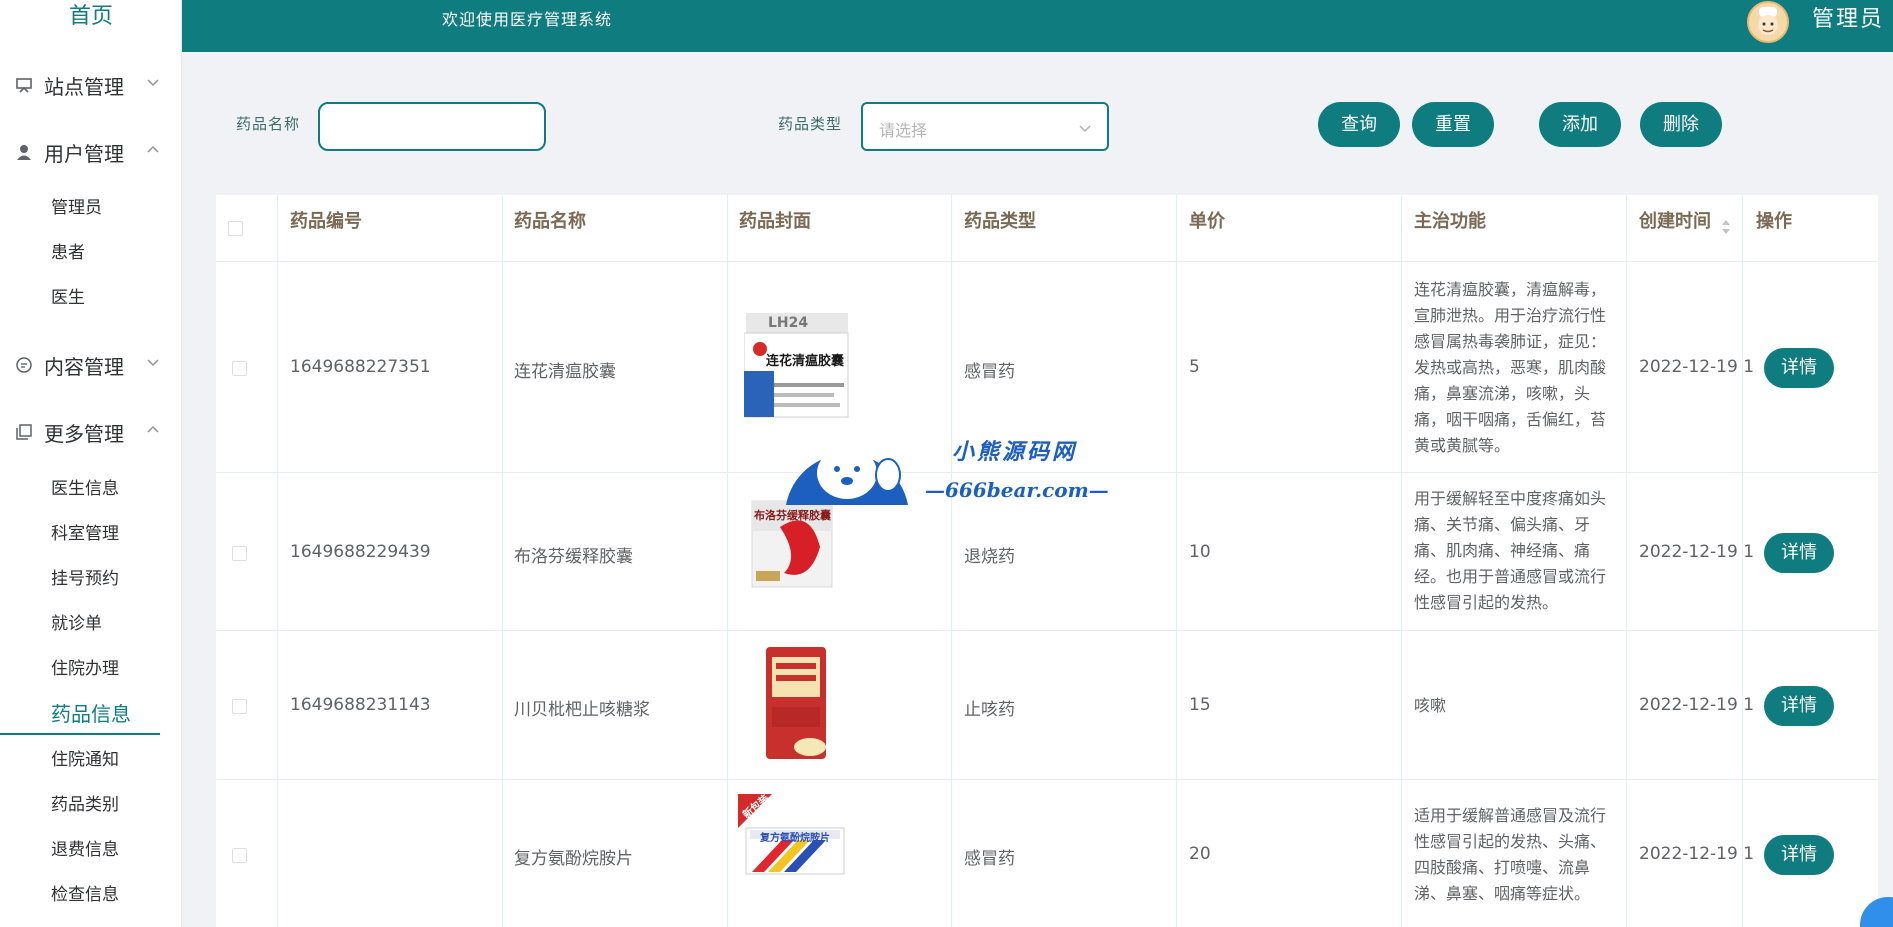 The width and height of the screenshot is (1893, 927). I want to click on sidebar-item-drug-category: 药品类别, so click(91, 805).